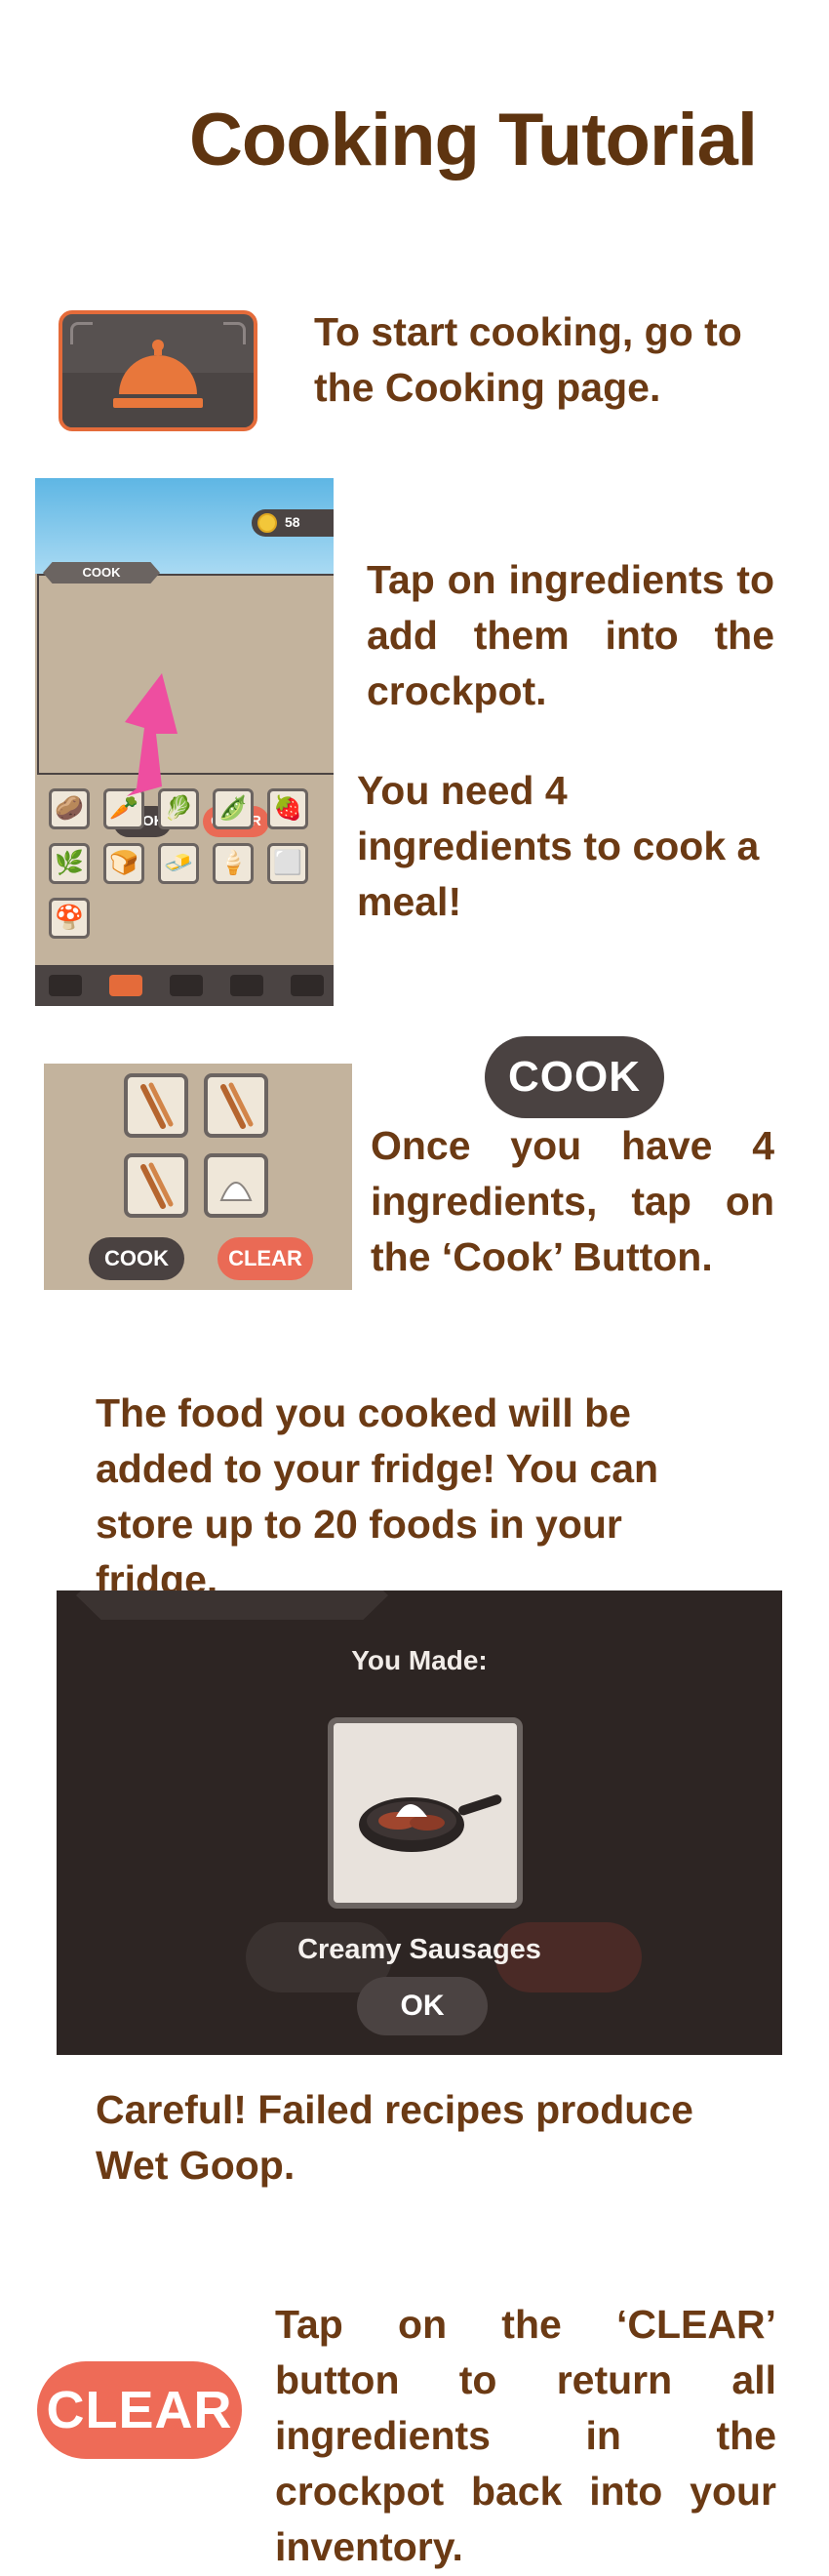 The height and width of the screenshot is (2576, 829). I want to click on filled-crockpot-preview: COOK CLEAR, so click(198, 1177).